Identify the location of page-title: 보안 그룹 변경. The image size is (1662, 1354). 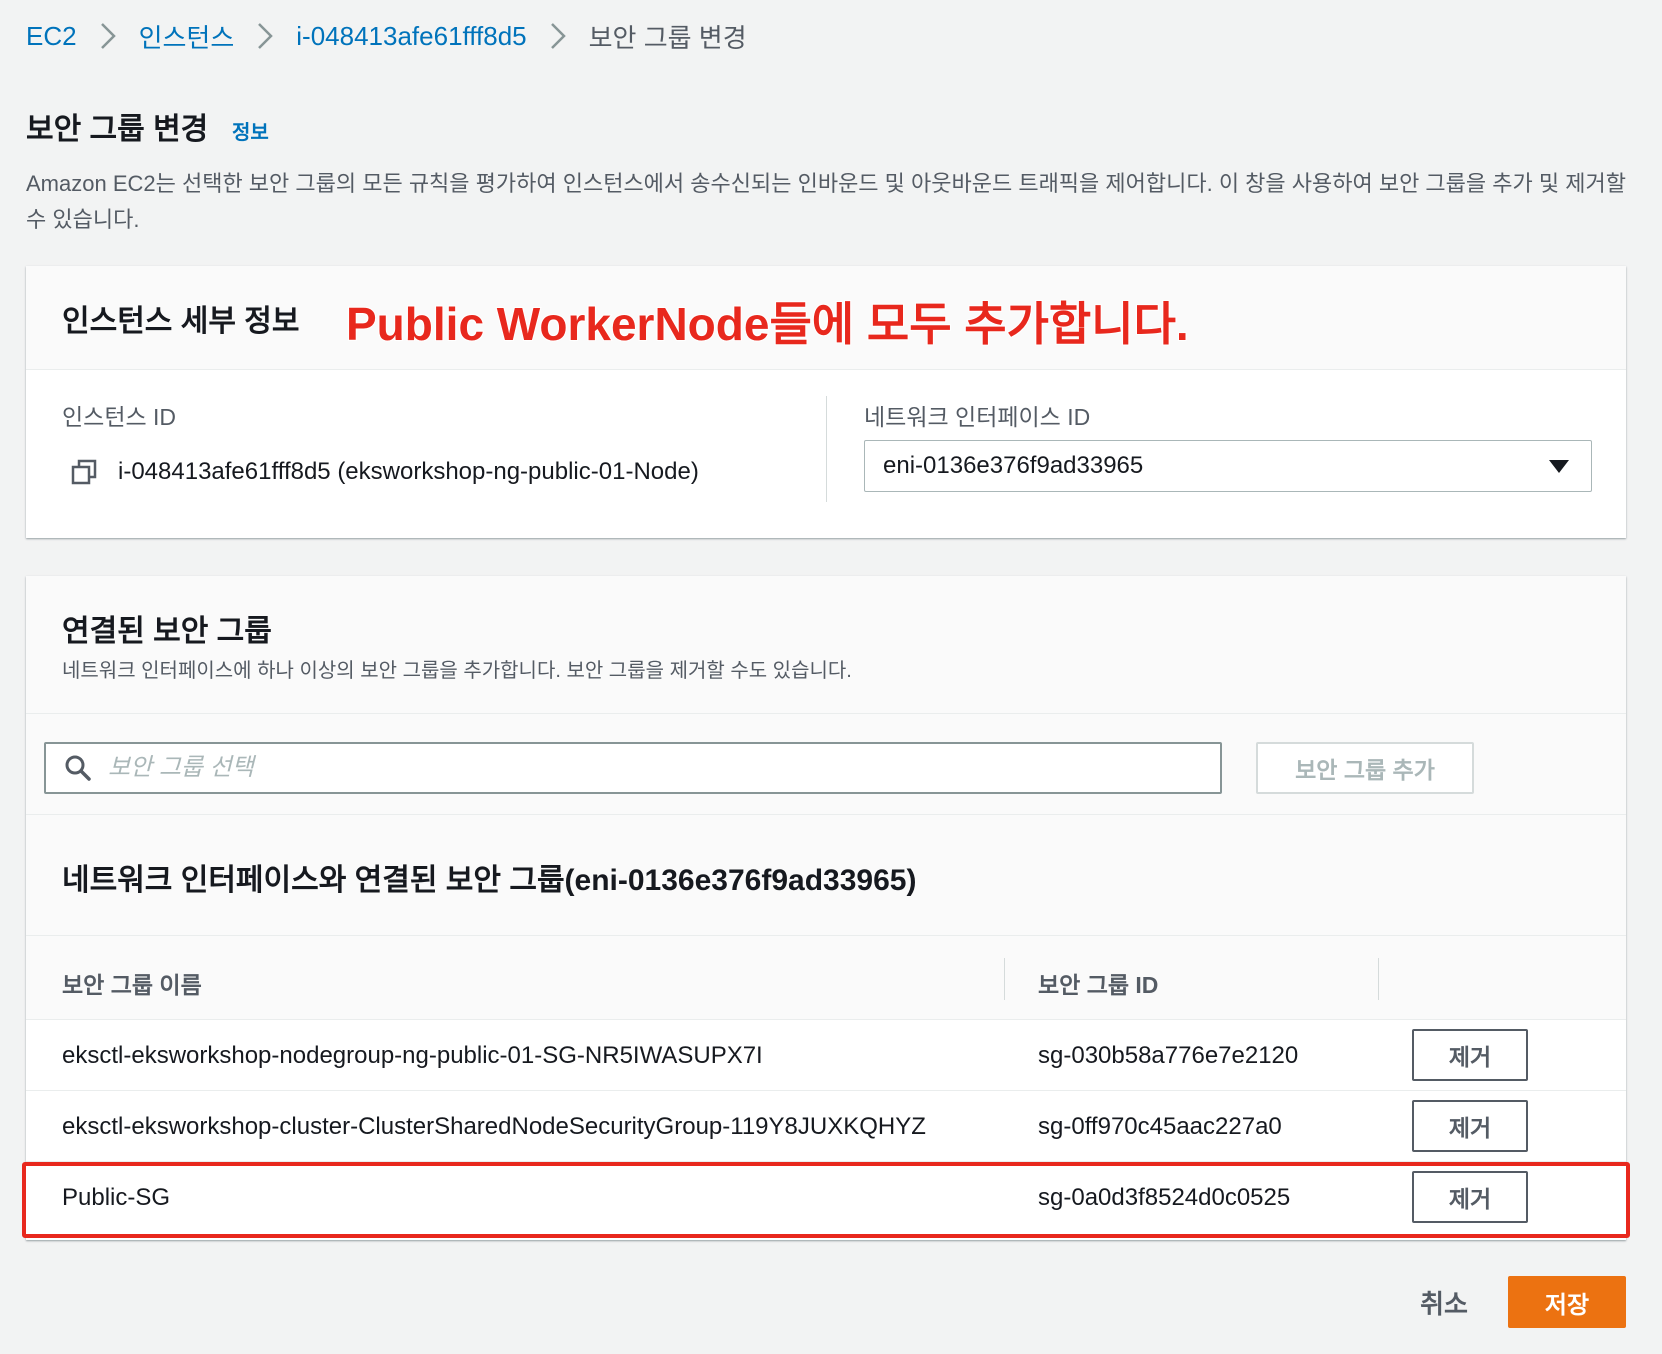
(117, 129).